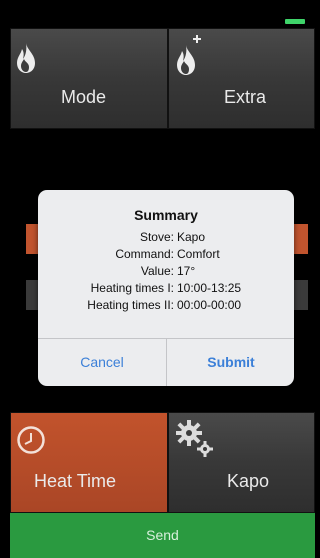 The height and width of the screenshot is (558, 320). What do you see at coordinates (245, 97) in the screenshot?
I see `extra-label: Extra` at bounding box center [245, 97].